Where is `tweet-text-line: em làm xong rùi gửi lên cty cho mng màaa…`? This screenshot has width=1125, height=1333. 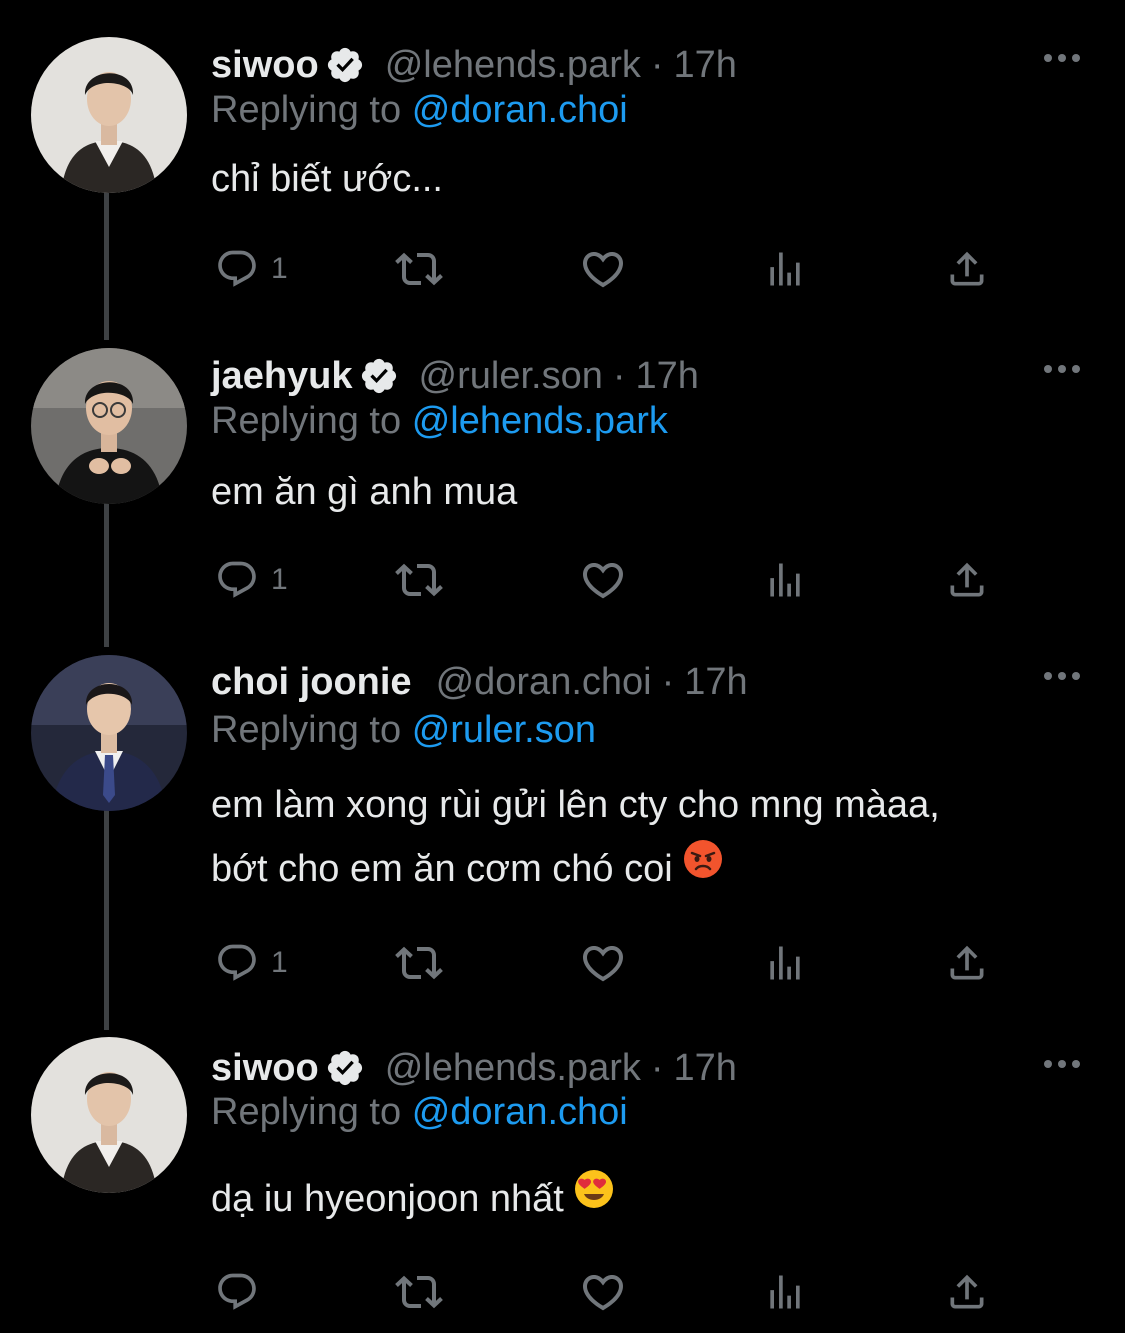
tweet-text-line: em làm xong rùi gửi lên cty cho mng màaa… is located at coordinates (575, 805).